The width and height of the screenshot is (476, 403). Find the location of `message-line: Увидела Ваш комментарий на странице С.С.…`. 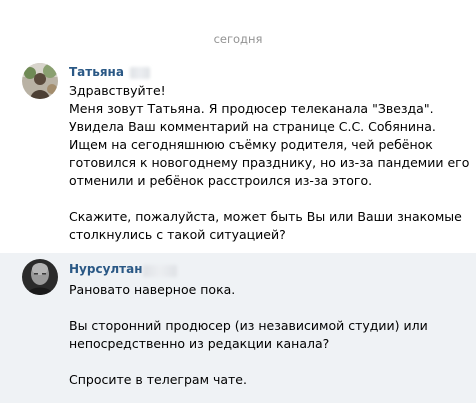

message-line: Увидела Ваш комментарий на странице С.С.… is located at coordinates (252, 126).